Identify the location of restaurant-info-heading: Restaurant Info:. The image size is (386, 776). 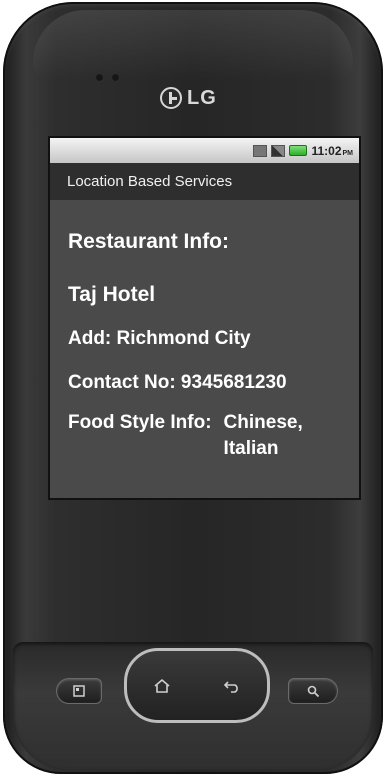
(149, 241).